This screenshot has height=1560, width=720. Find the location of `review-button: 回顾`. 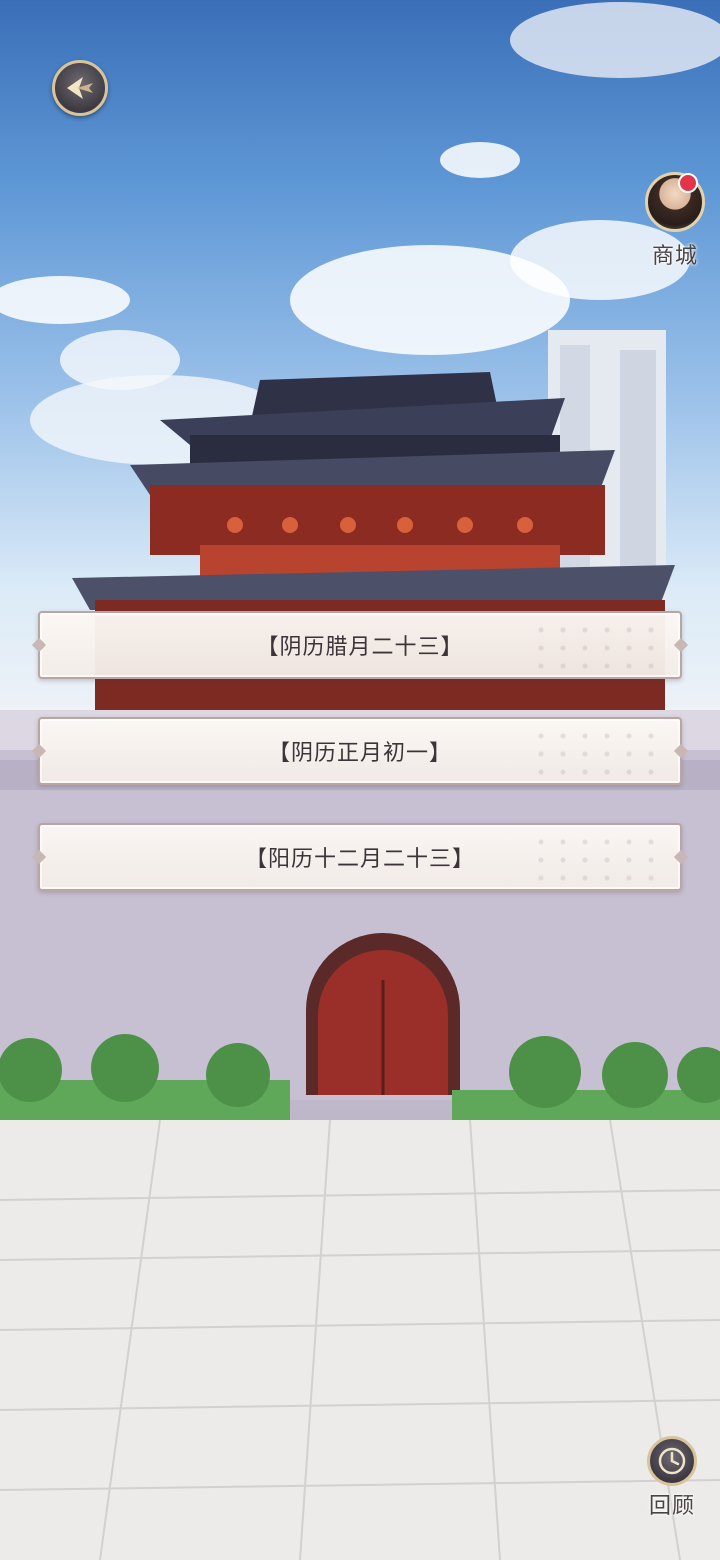

review-button: 回顾 is located at coordinates (672, 1478).